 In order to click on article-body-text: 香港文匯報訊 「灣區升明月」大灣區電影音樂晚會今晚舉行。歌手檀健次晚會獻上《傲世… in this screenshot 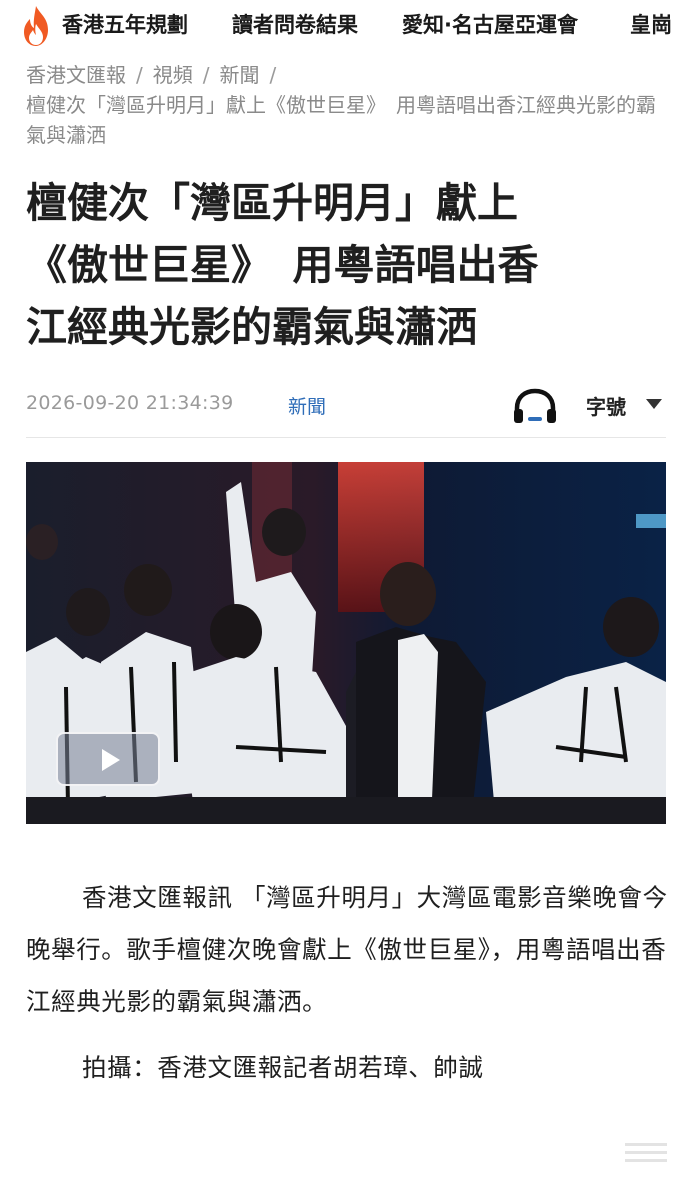, I will do `click(347, 949)`.